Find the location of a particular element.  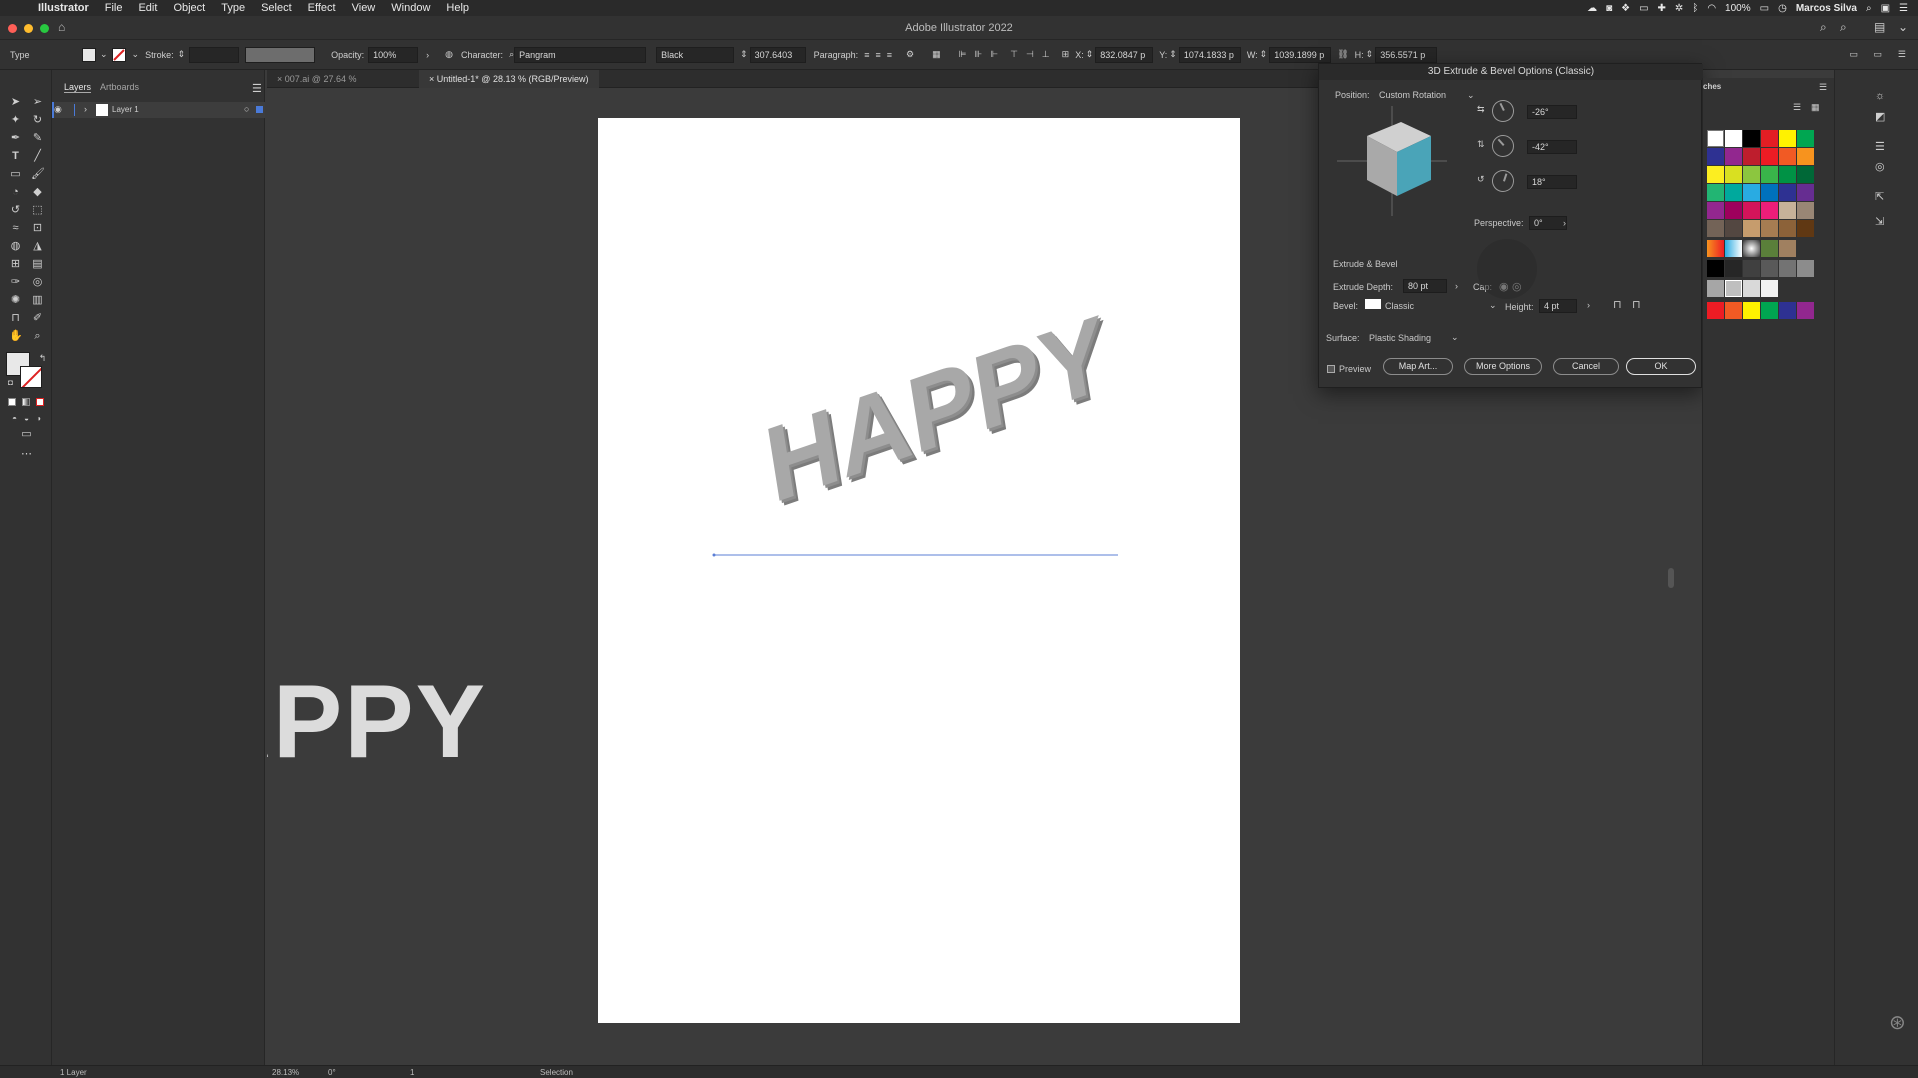

stroke-swatch is located at coordinates (118, 54).